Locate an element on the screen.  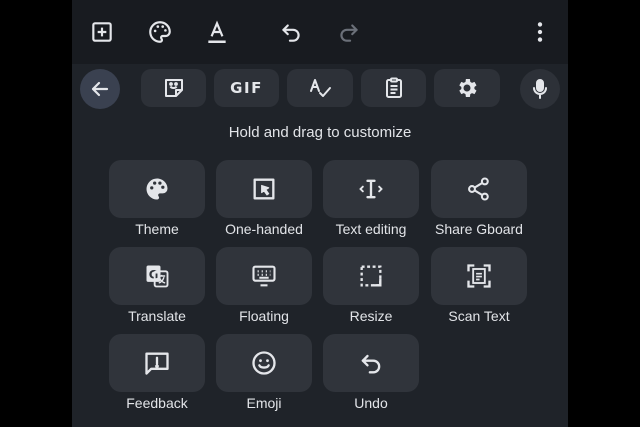
settings-button is located at coordinates (467, 88).